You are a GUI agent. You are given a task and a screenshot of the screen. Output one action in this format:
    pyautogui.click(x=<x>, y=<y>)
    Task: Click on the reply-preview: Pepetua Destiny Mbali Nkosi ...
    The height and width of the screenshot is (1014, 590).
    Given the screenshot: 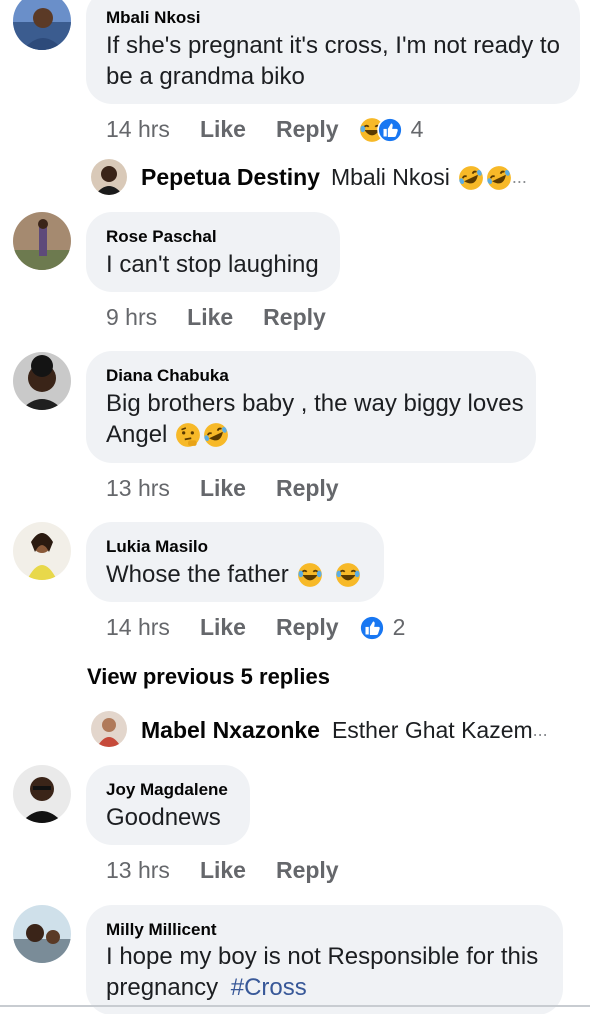 What is the action you would take?
    pyautogui.click(x=334, y=177)
    